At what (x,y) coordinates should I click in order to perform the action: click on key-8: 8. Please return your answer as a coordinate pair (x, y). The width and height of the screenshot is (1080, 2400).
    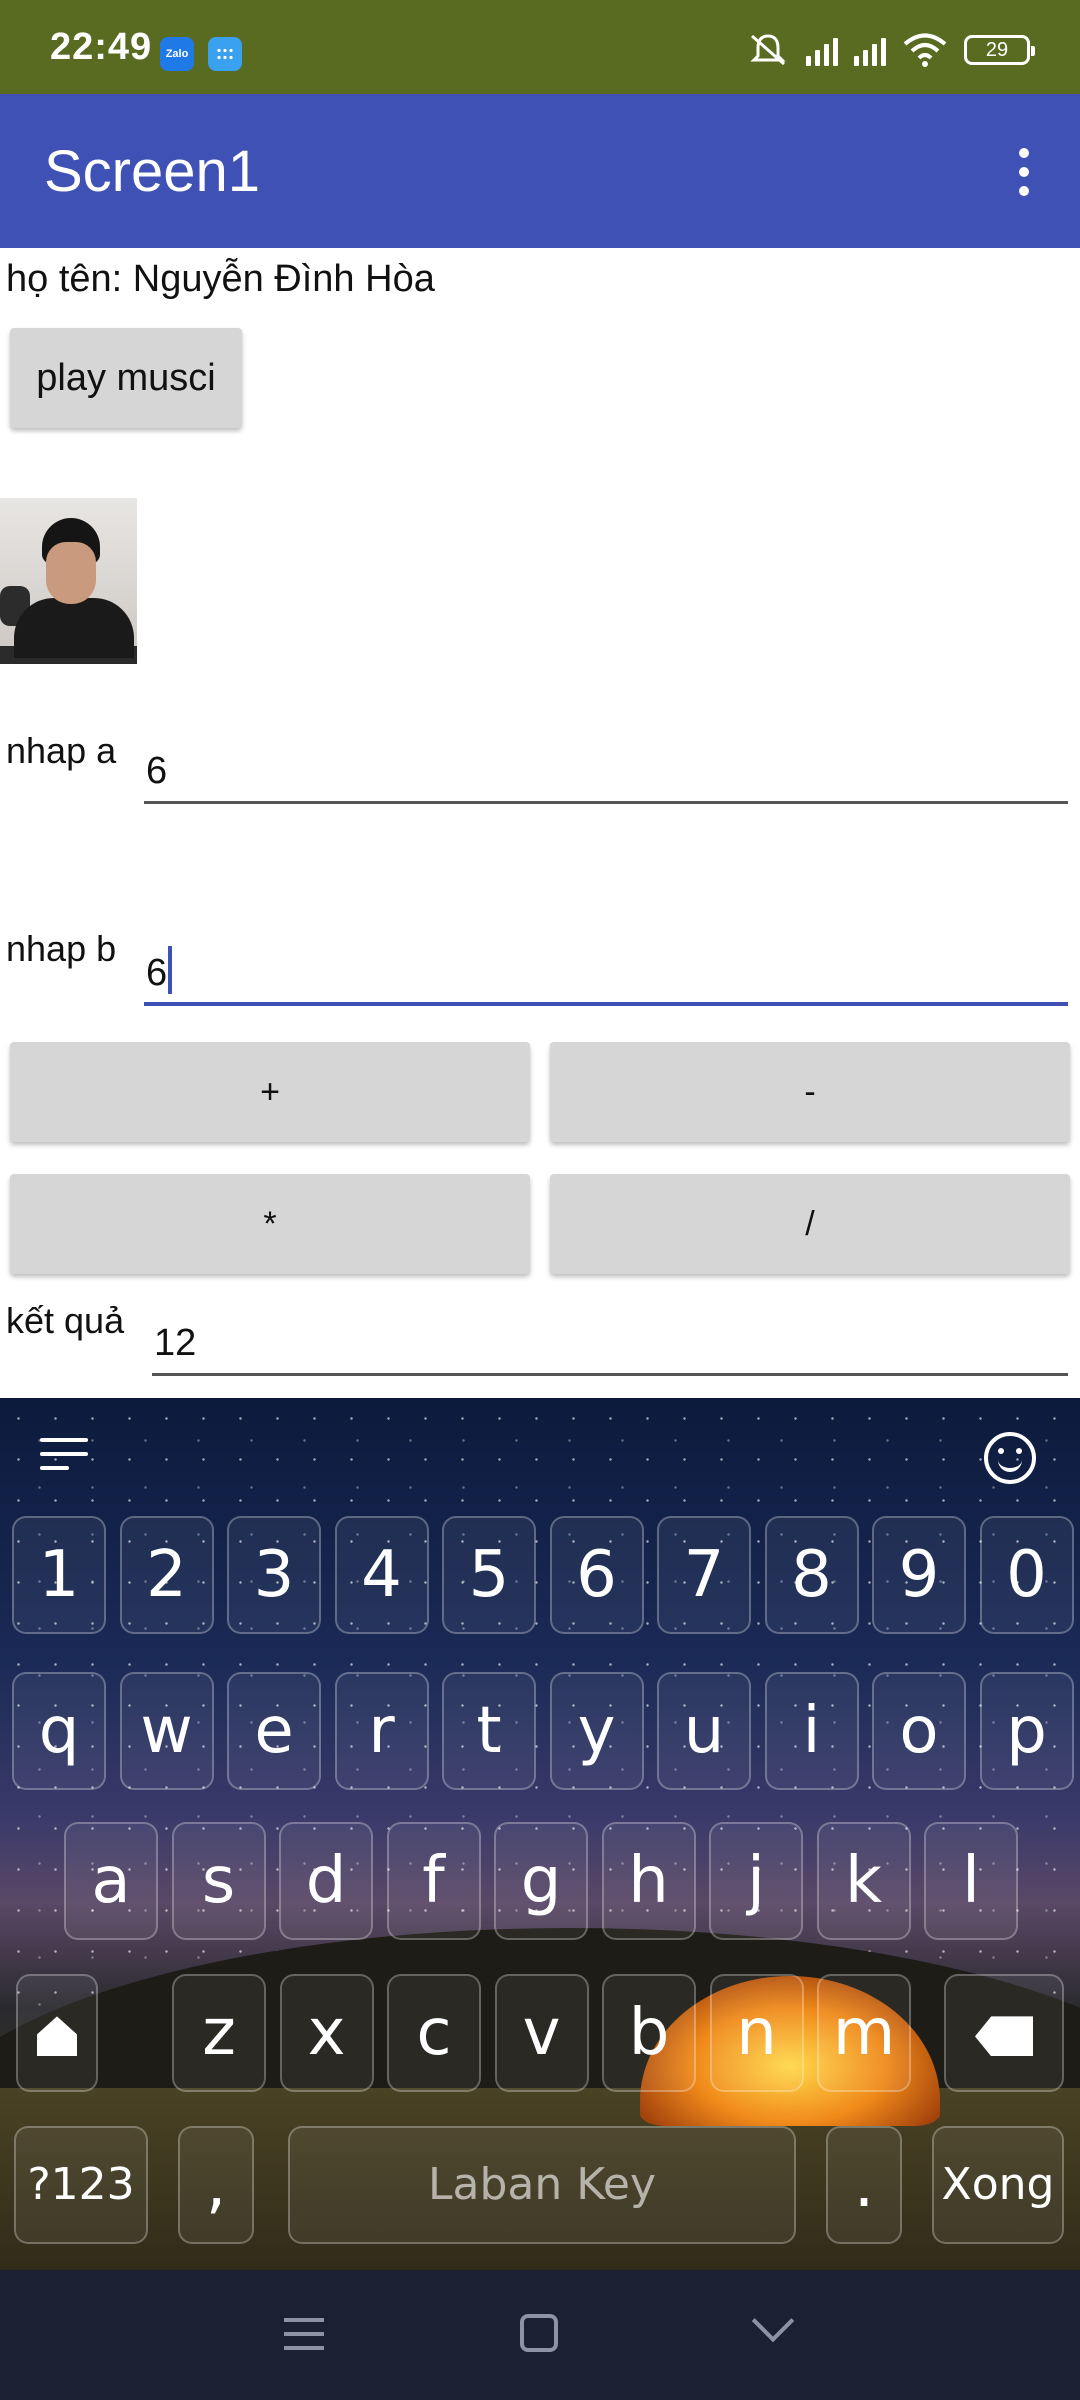
    Looking at the image, I should click on (811, 1575).